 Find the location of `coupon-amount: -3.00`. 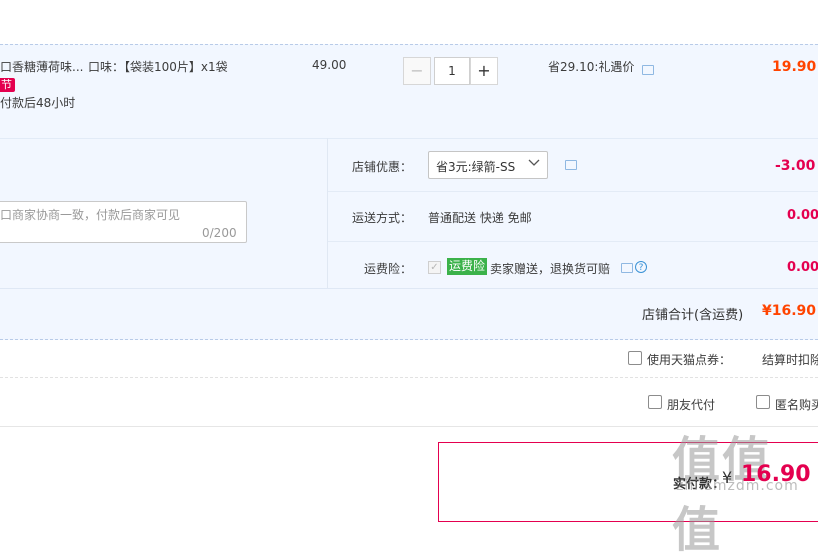

coupon-amount: -3.00 is located at coordinates (795, 166).